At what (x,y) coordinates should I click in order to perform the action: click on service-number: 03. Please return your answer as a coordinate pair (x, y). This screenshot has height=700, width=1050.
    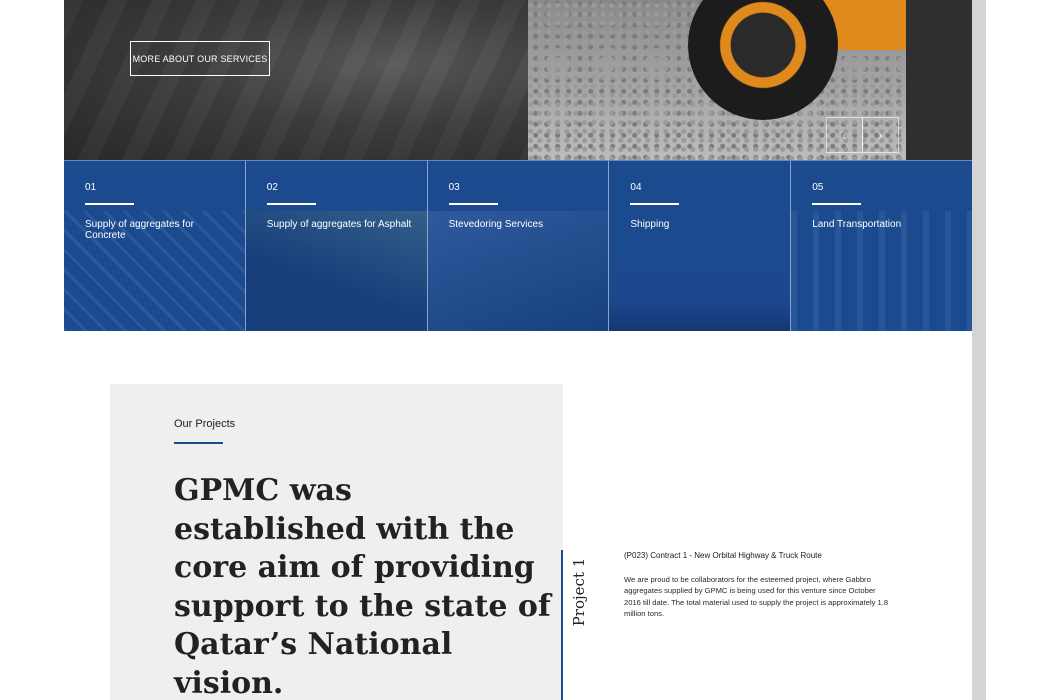
    Looking at the image, I should click on (454, 187).